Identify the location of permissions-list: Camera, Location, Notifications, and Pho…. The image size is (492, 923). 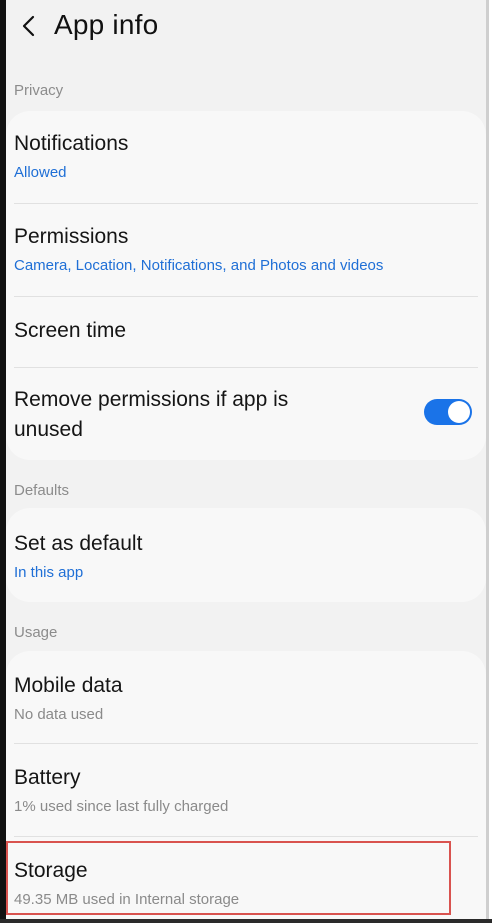
(199, 265).